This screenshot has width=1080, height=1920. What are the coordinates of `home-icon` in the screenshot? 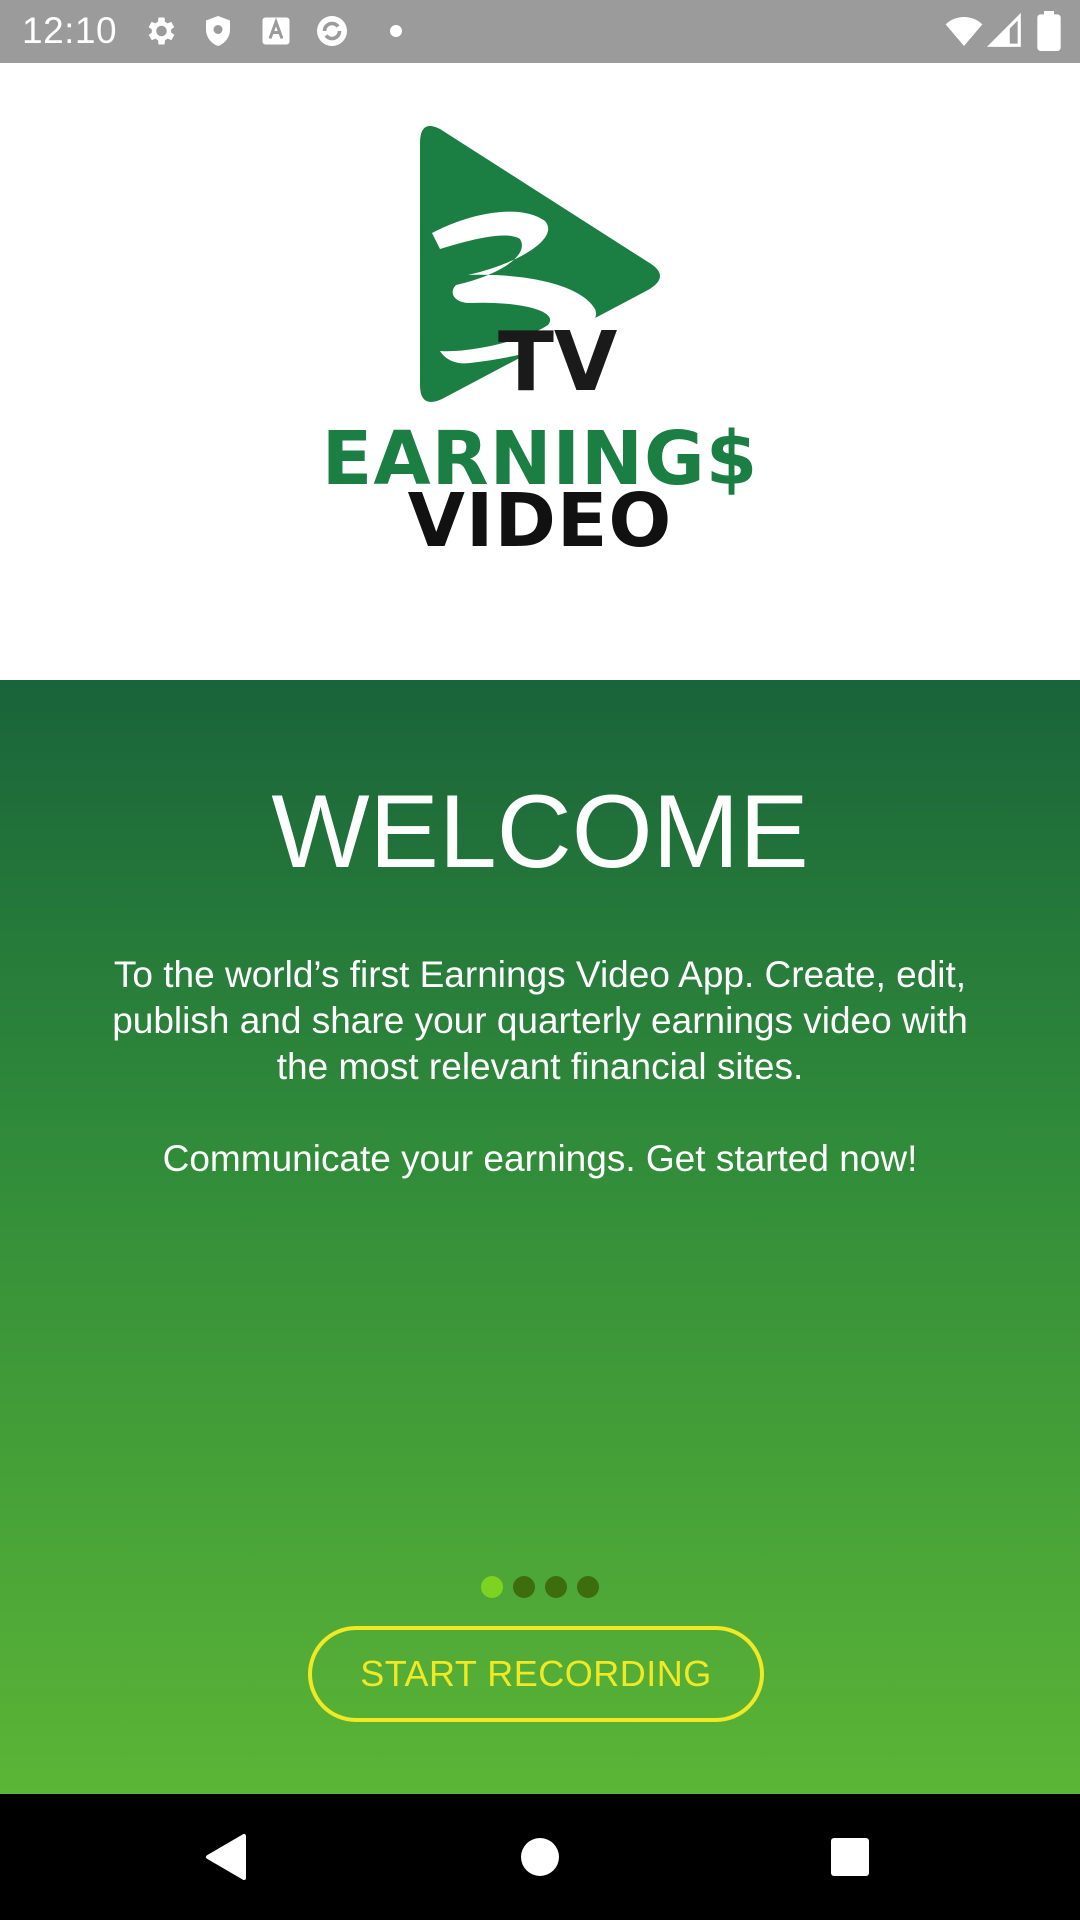 It's located at (540, 1857).